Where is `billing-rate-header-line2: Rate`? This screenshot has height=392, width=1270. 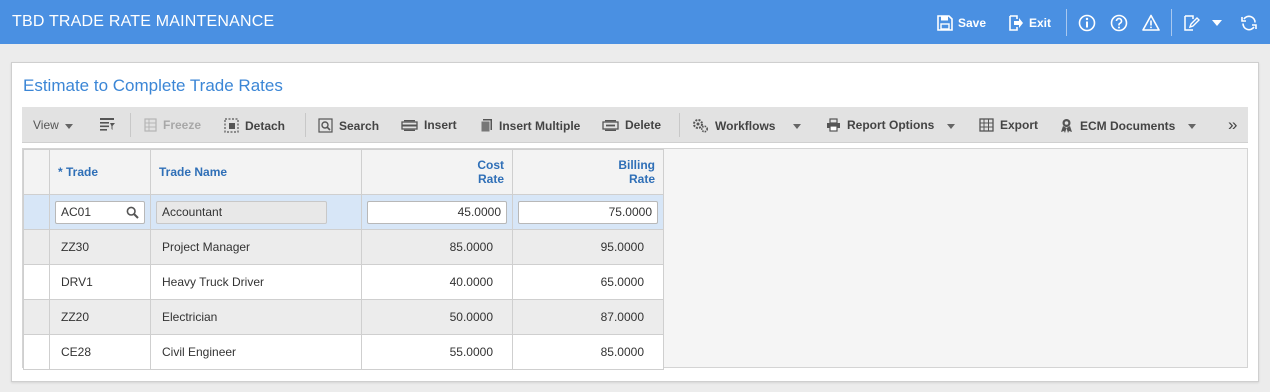
billing-rate-header-line2: Rate is located at coordinates (641, 179).